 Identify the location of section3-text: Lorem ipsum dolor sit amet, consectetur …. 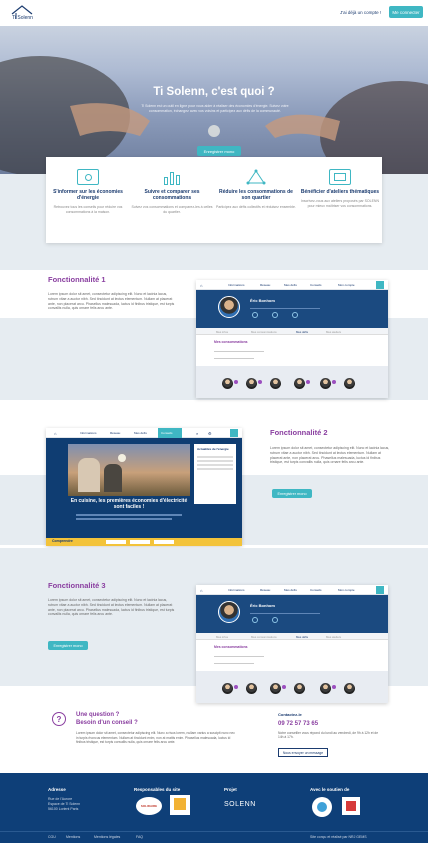
(111, 607).